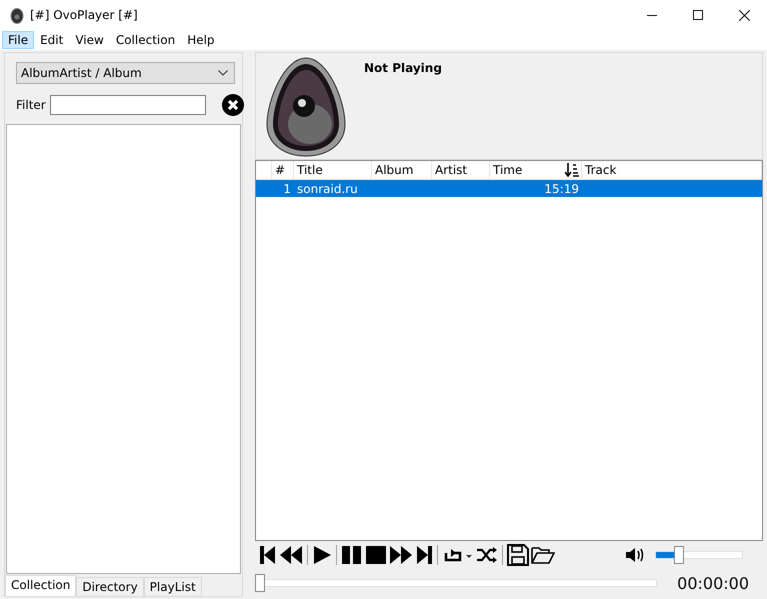 Image resolution: width=767 pixels, height=599 pixels. I want to click on rewind-icon, so click(291, 555).